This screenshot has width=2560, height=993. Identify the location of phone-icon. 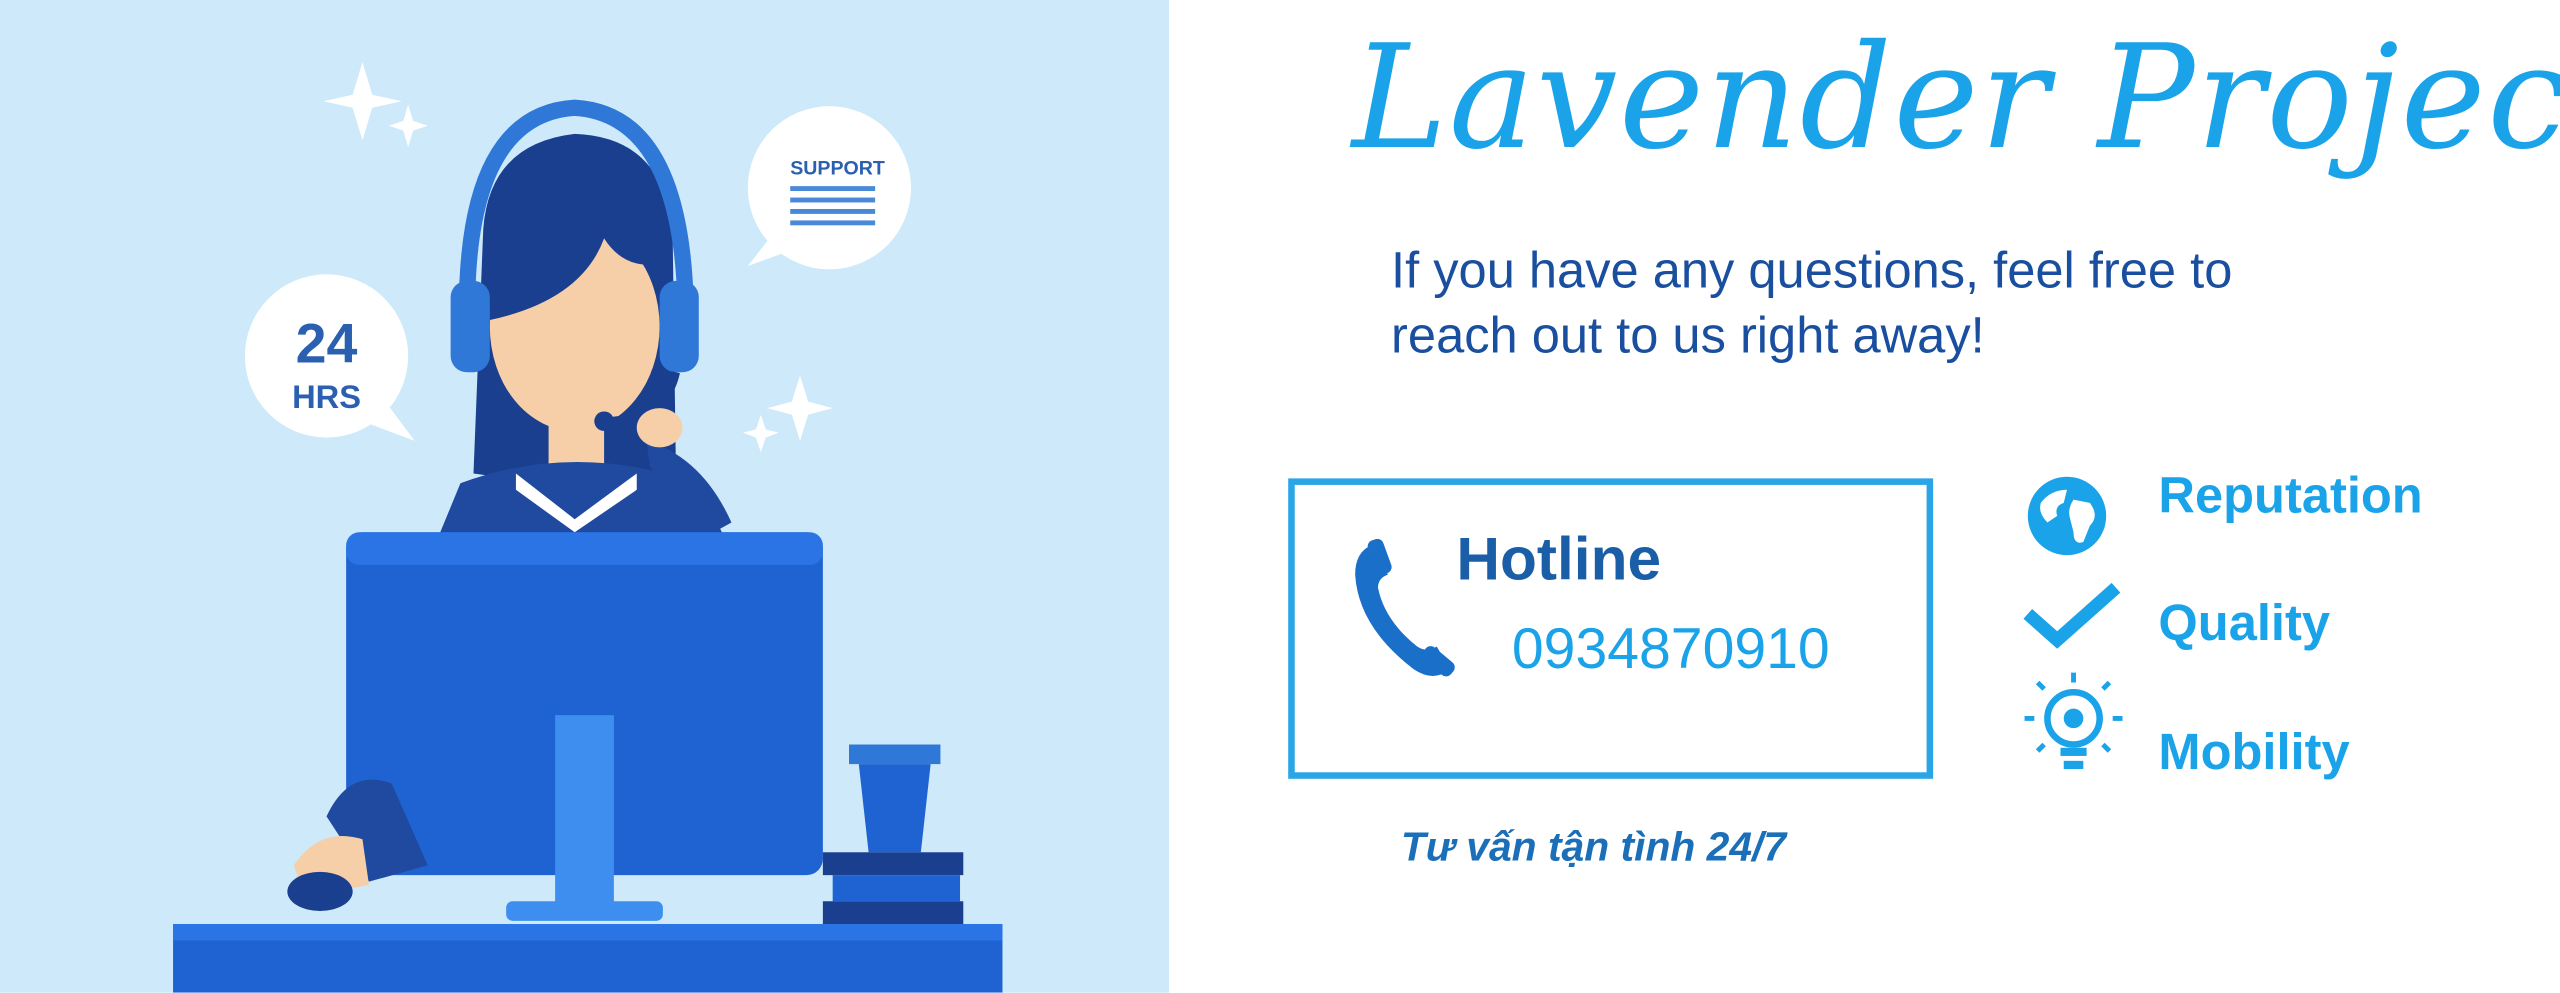
(1404, 614).